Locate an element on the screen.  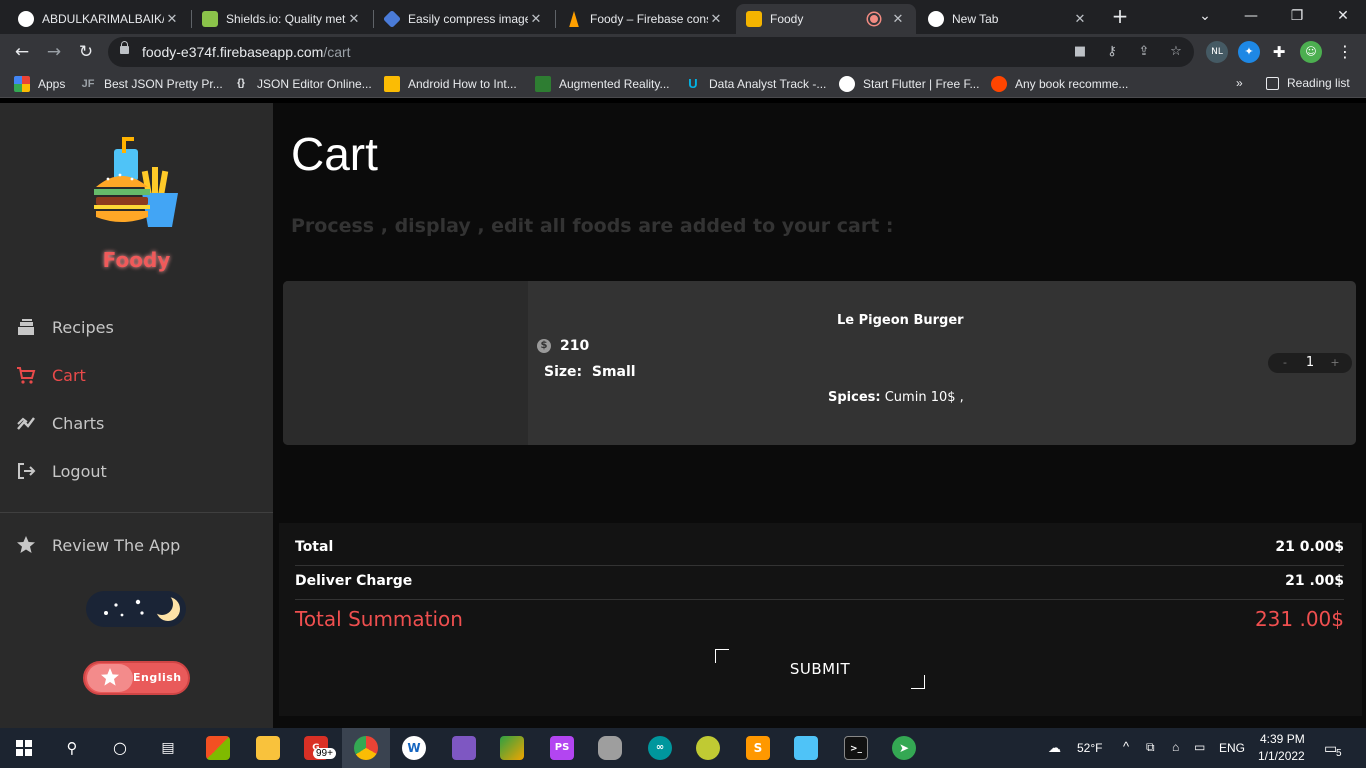
back-button: ← is located at coordinates (22, 52).